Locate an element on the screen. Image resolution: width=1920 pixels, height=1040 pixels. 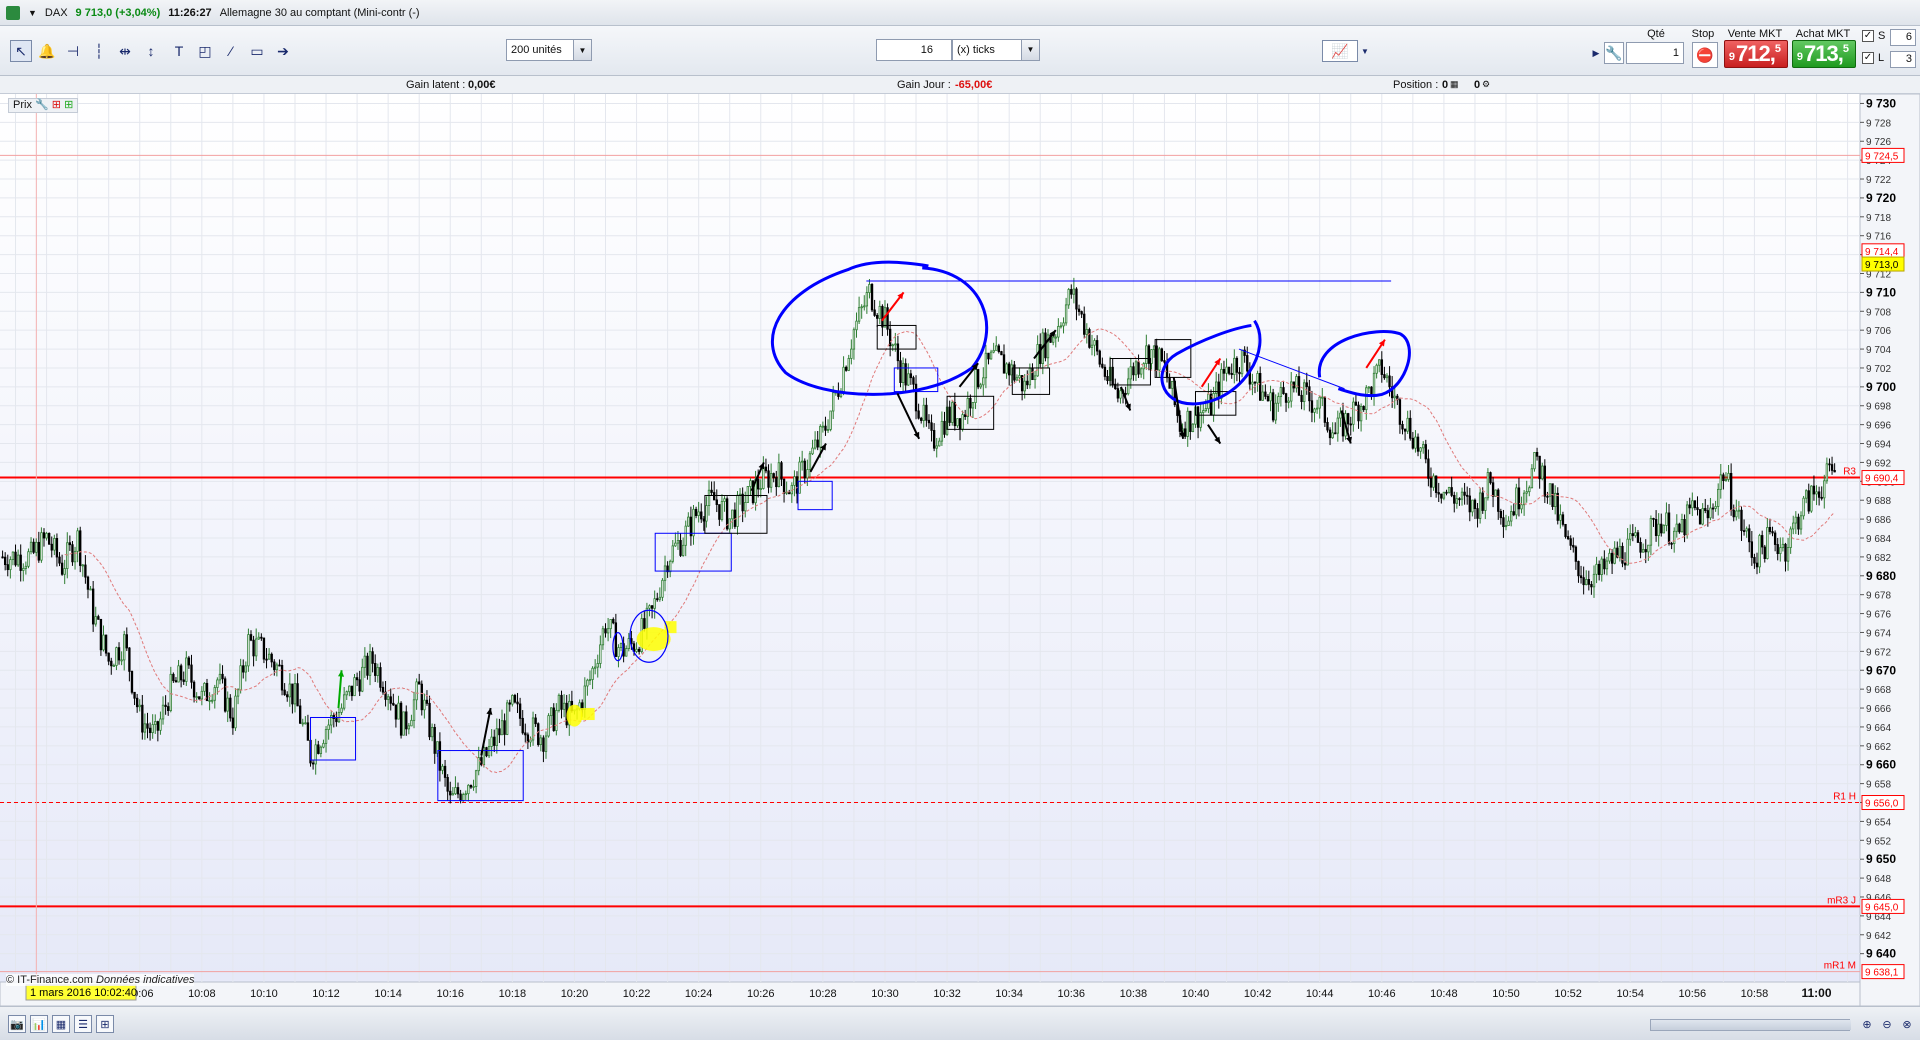
trendline-icon: ⁄ is located at coordinates (231, 51).